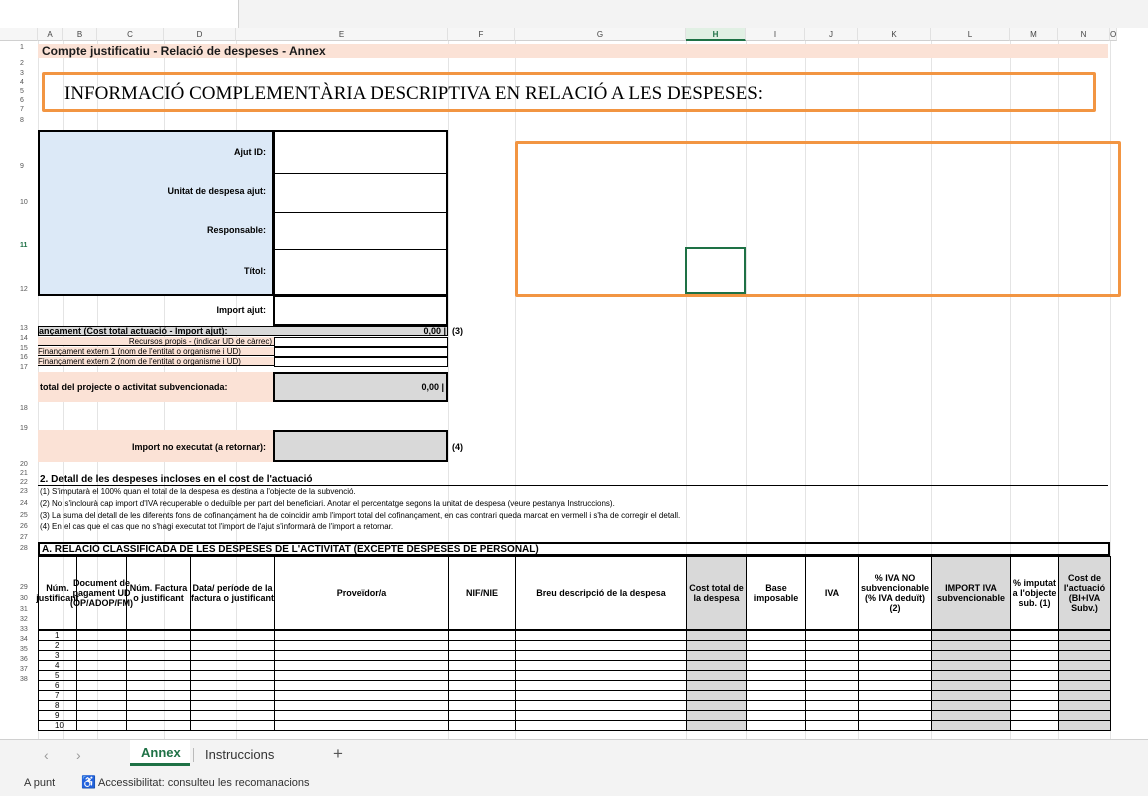 The width and height of the screenshot is (1148, 796). I want to click on row-header-9: 9, so click(29, 166).